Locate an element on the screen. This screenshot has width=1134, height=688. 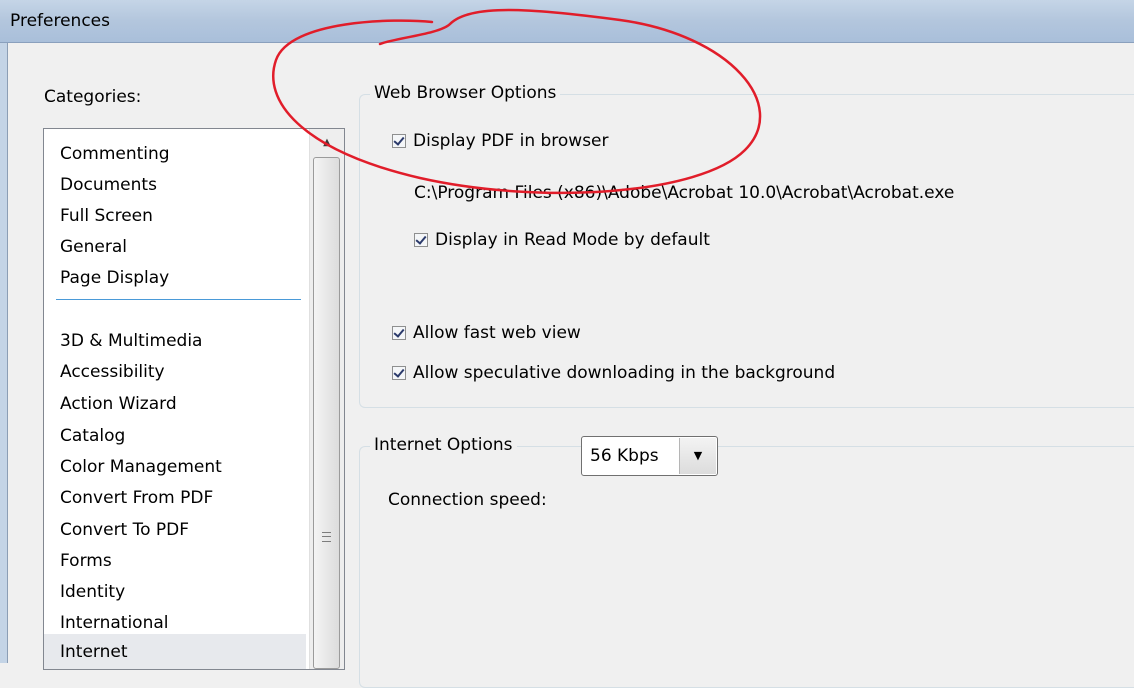
categories-scrollbar: ▲ is located at coordinates (326, 399).